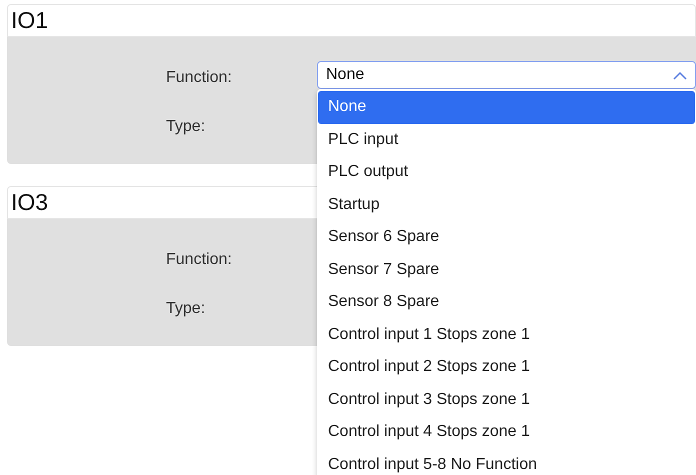  What do you see at coordinates (506, 400) in the screenshot?
I see `dropdown-option: Control input 3 Stops zone 1` at bounding box center [506, 400].